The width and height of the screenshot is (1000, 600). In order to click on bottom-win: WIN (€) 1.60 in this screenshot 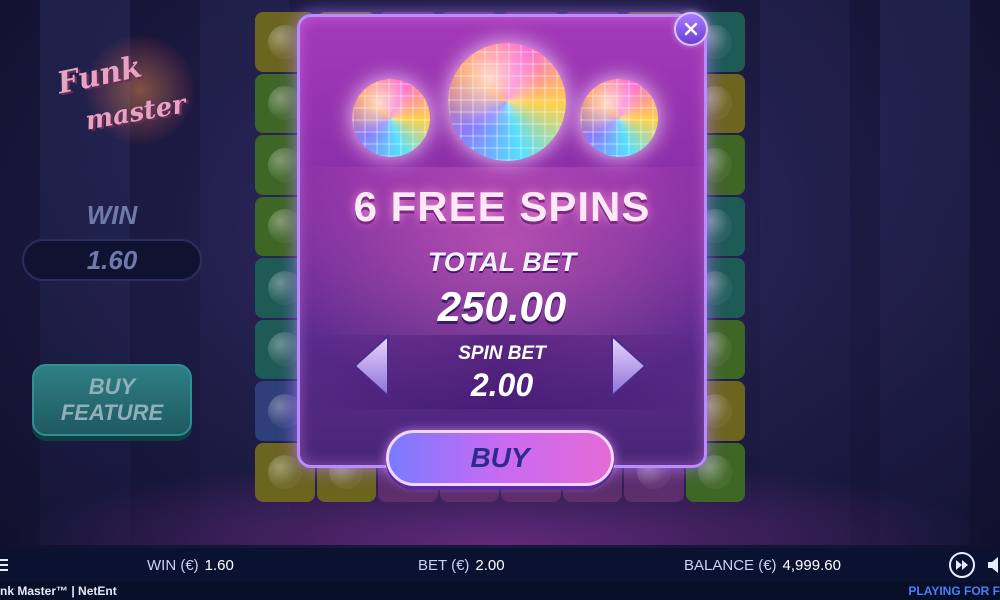, I will do `click(190, 565)`.